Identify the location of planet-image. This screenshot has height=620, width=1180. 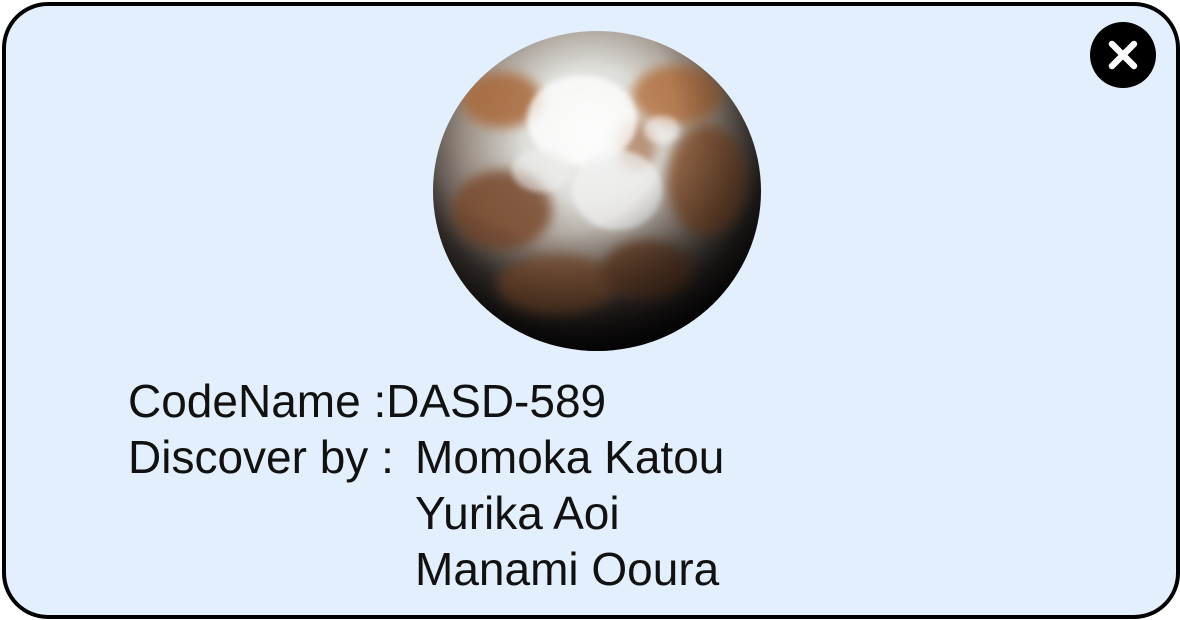
(597, 191).